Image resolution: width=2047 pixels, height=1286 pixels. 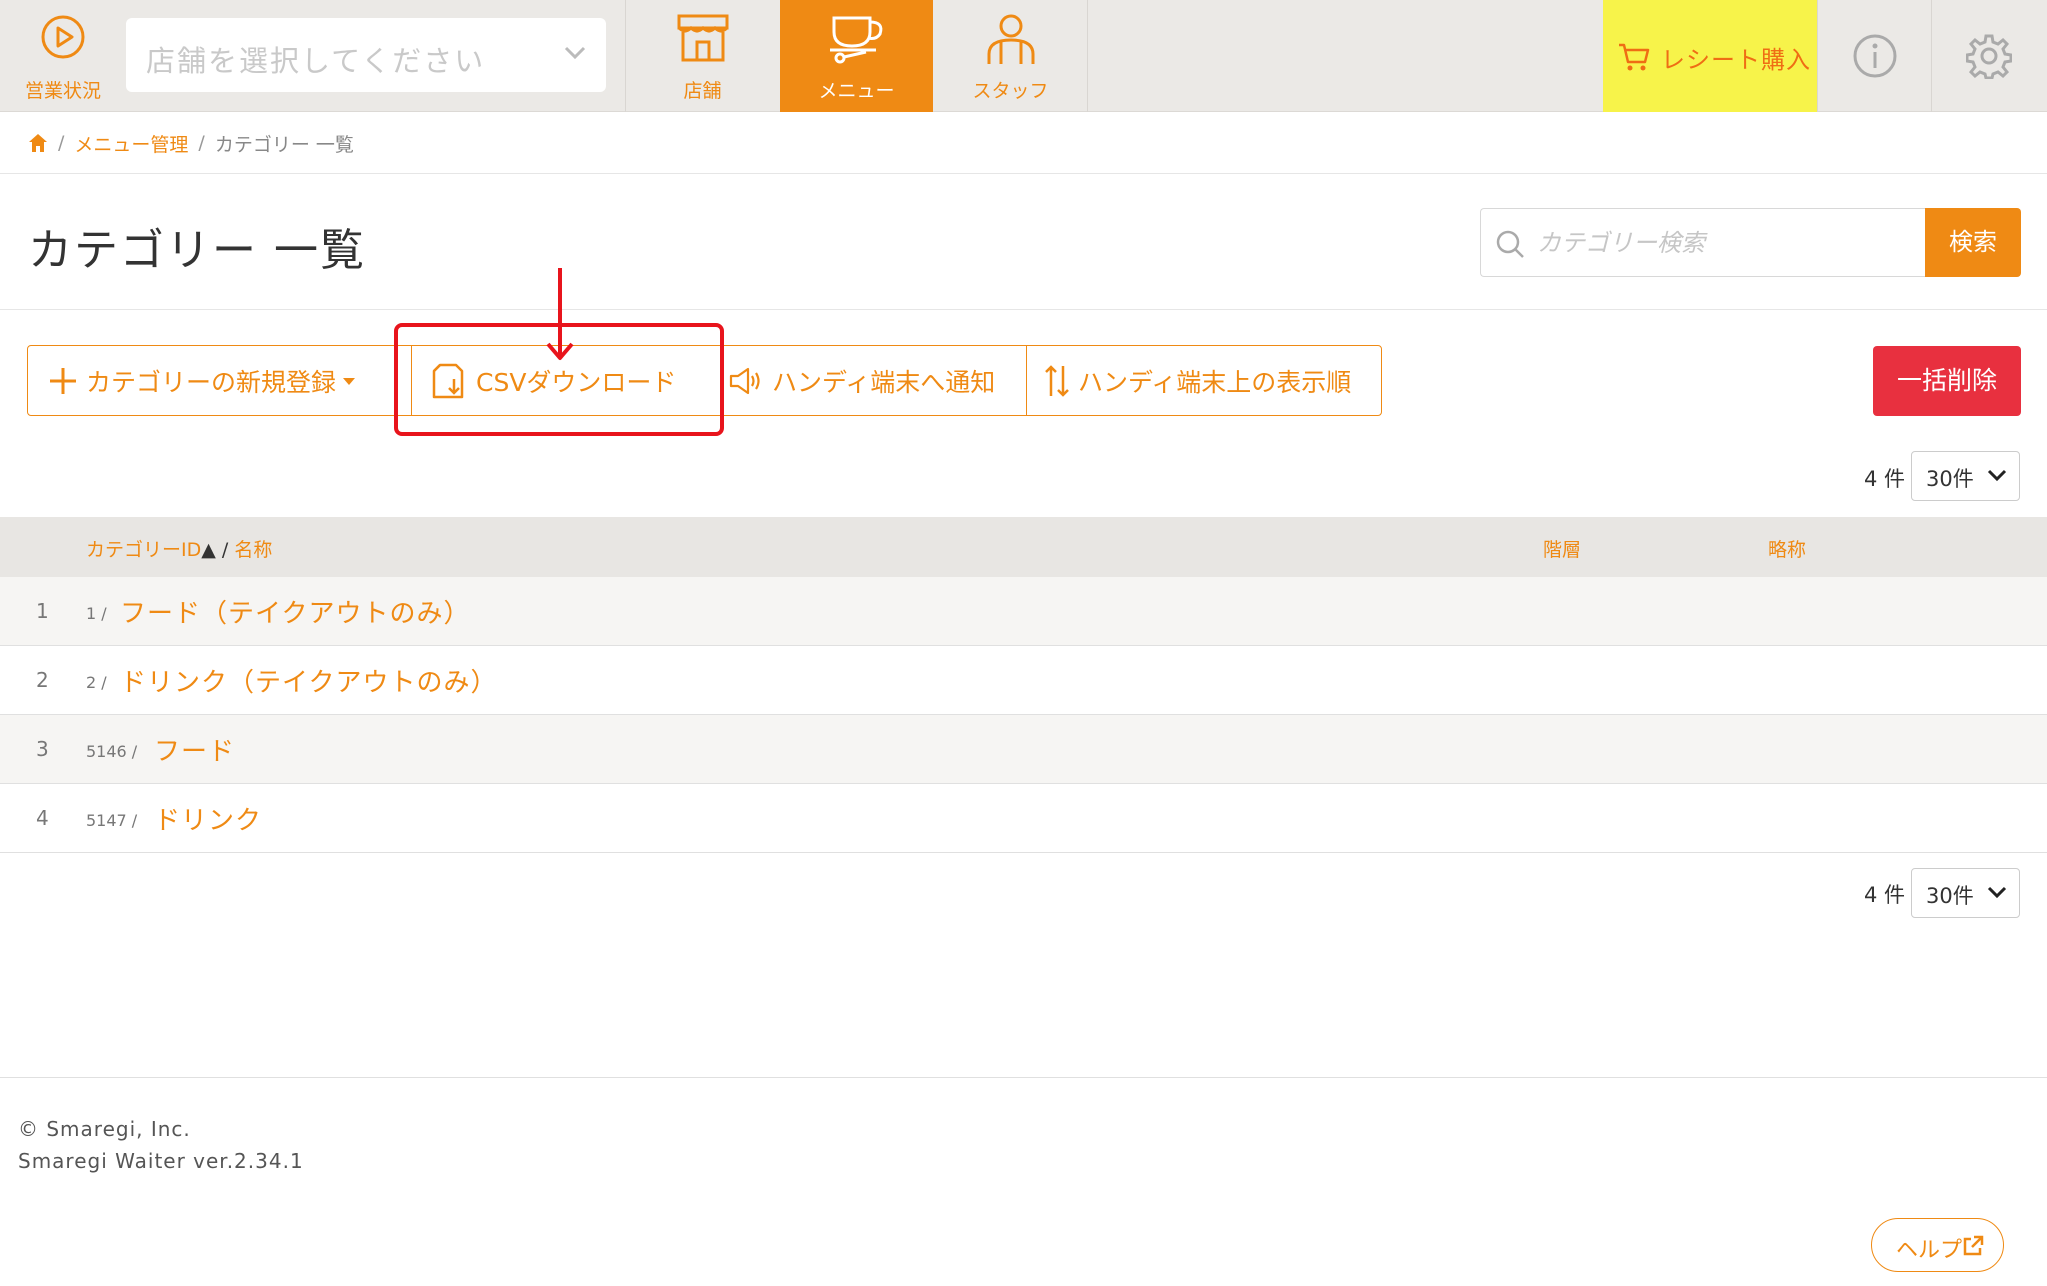 I want to click on tab-store-label: 店舗, so click(x=702, y=91).